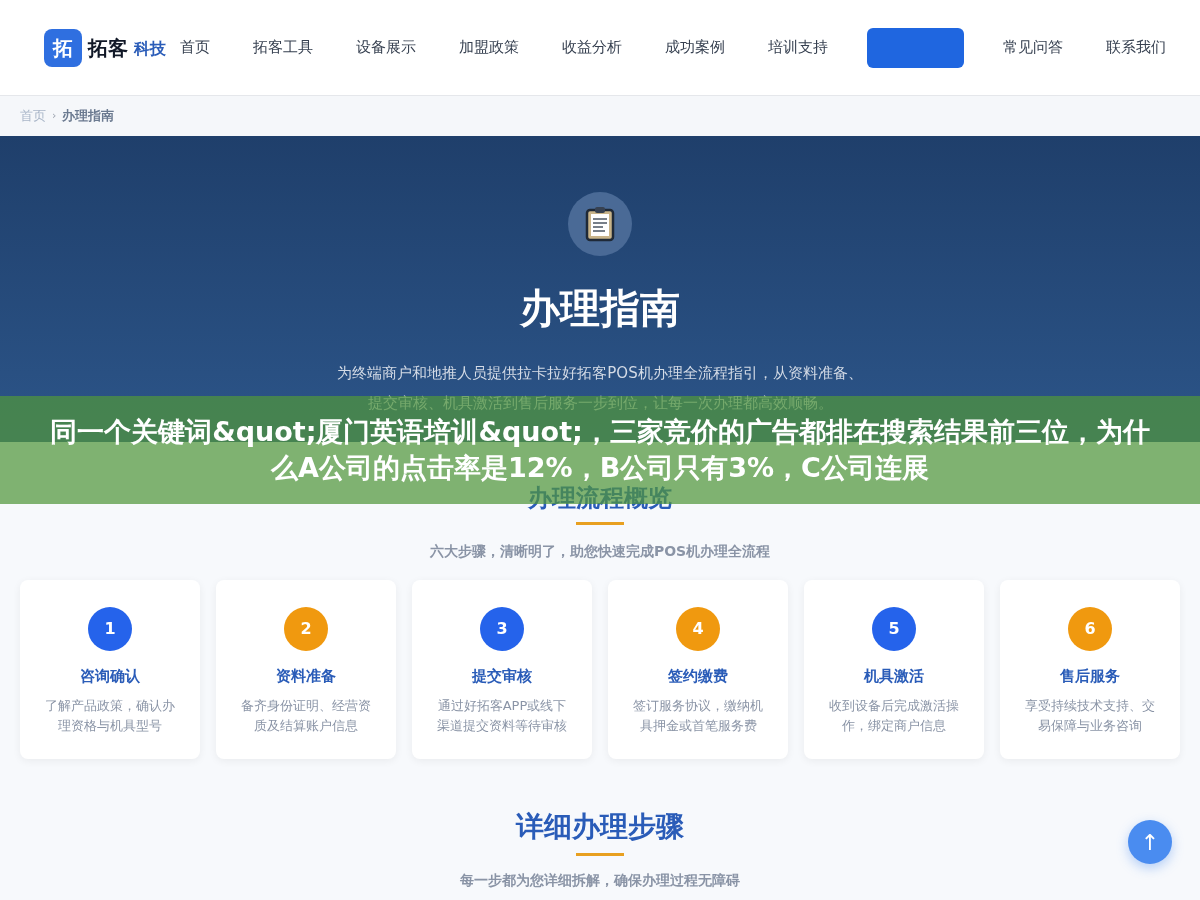  What do you see at coordinates (1033, 47) in the screenshot?
I see `nav-link: 常见问答` at bounding box center [1033, 47].